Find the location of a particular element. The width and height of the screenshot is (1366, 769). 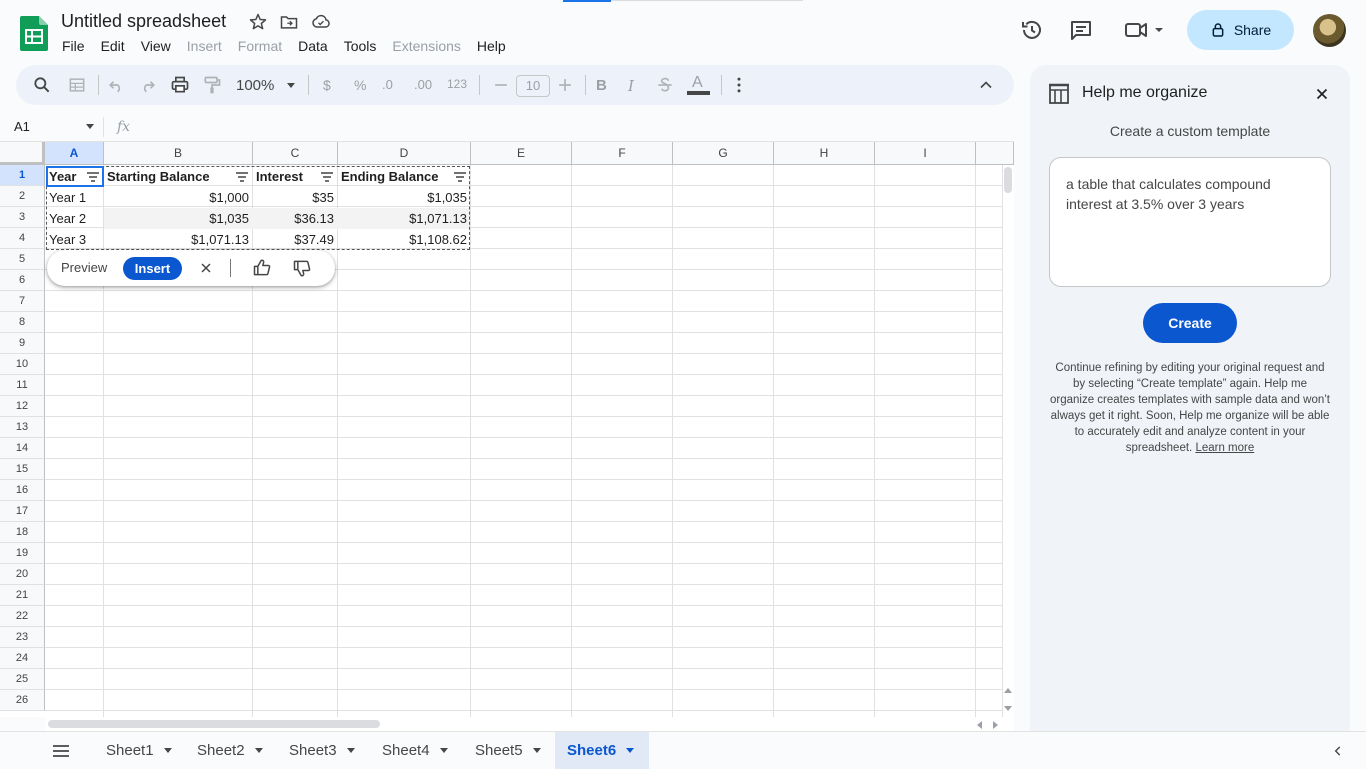

scroll-right-icon is located at coordinates (995, 725).